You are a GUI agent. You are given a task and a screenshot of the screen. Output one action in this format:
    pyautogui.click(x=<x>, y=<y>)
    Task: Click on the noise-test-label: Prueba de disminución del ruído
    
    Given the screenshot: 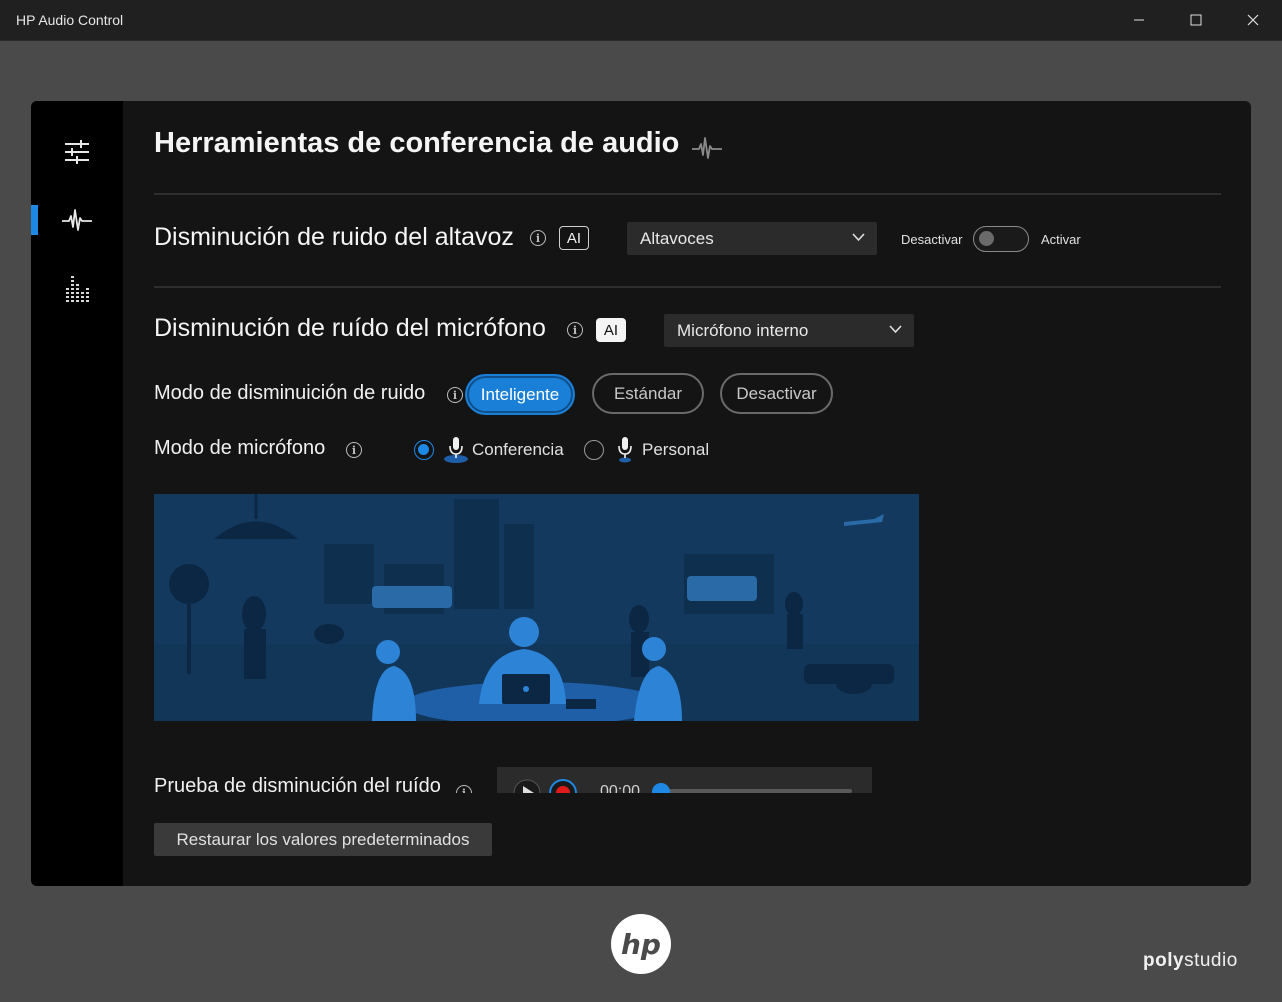 What is the action you would take?
    pyautogui.click(x=297, y=784)
    